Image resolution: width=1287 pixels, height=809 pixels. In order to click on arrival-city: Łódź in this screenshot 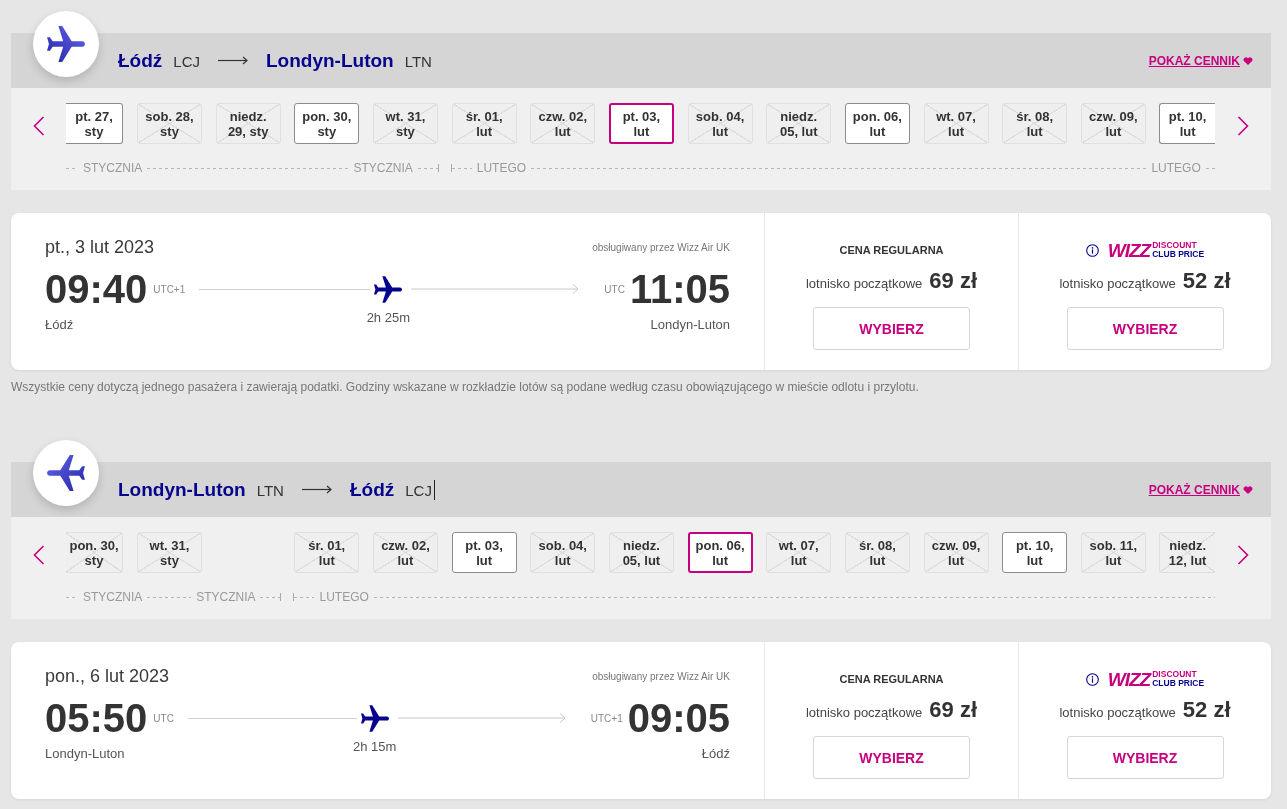, I will do `click(715, 753)`.